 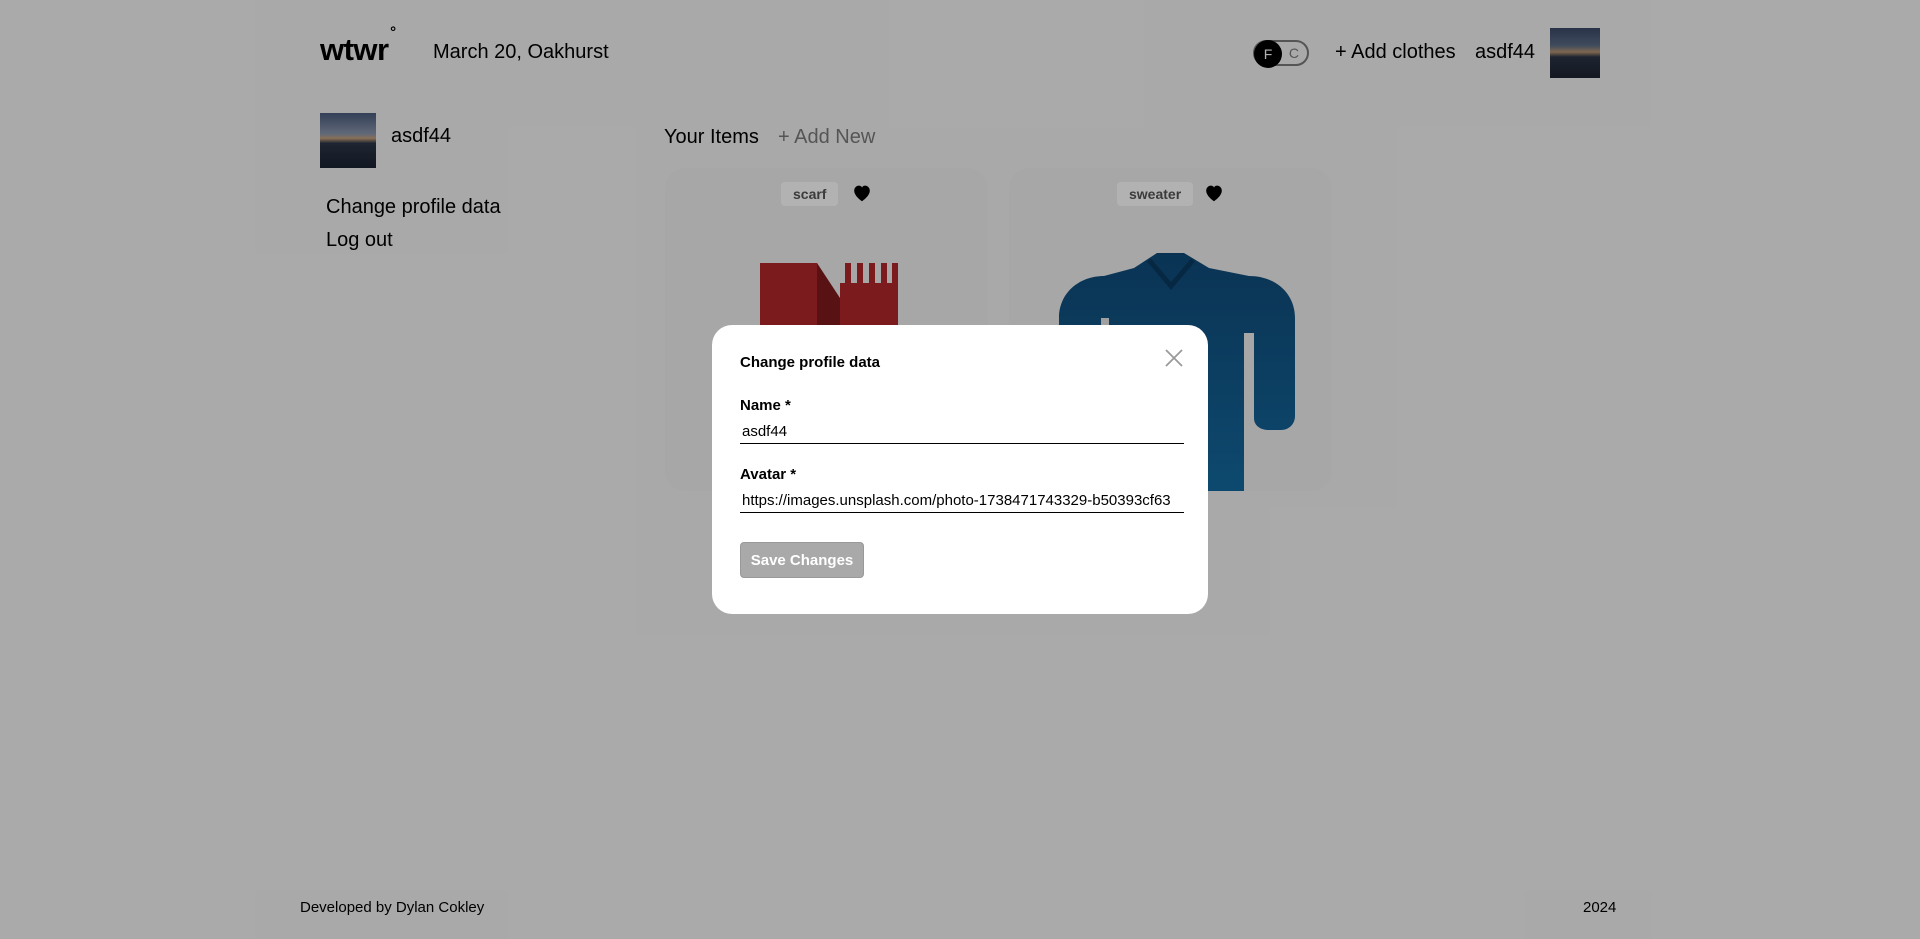 What do you see at coordinates (768, 474) in the screenshot?
I see `avatar-label: Avatar *` at bounding box center [768, 474].